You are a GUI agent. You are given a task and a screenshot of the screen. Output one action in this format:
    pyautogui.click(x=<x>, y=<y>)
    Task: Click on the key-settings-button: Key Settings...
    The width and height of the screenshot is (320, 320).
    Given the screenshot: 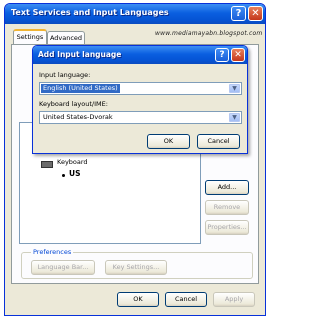 What is the action you would take?
    pyautogui.click(x=136, y=267)
    